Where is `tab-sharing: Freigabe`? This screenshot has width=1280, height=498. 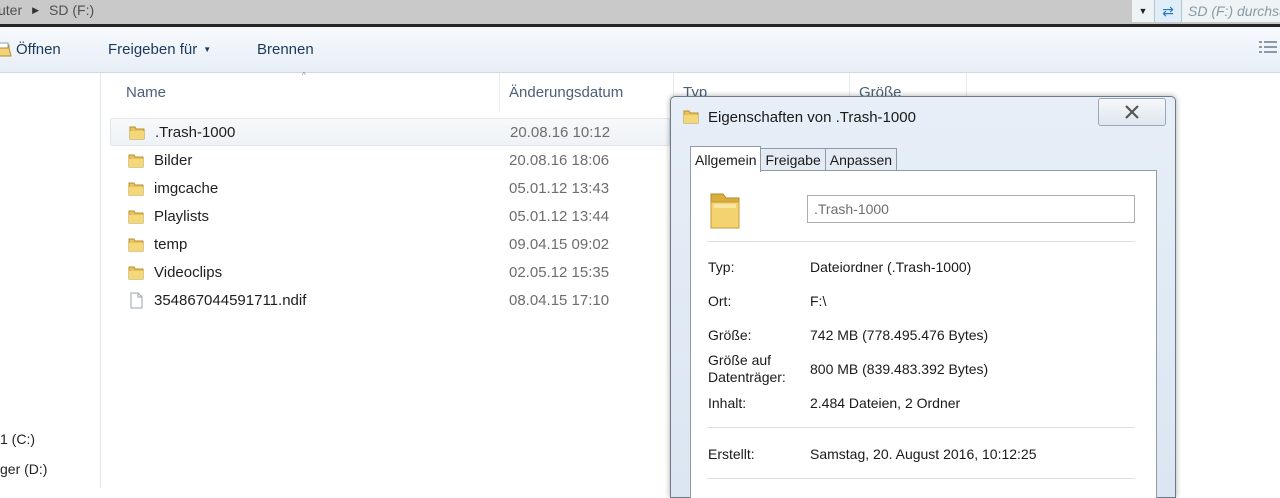
tab-sharing: Freigabe is located at coordinates (793, 159).